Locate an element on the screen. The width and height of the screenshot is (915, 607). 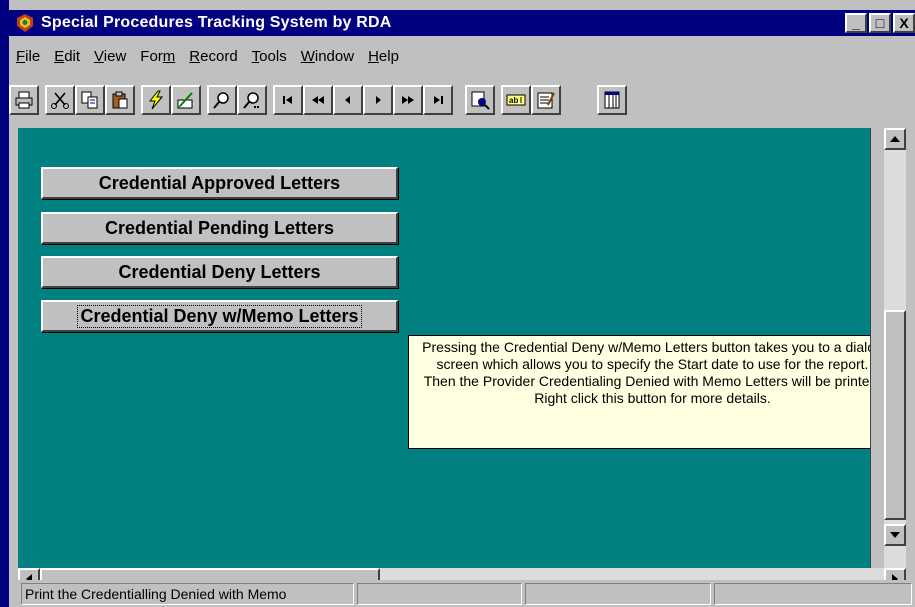
scroll-down-button is located at coordinates (895, 535).